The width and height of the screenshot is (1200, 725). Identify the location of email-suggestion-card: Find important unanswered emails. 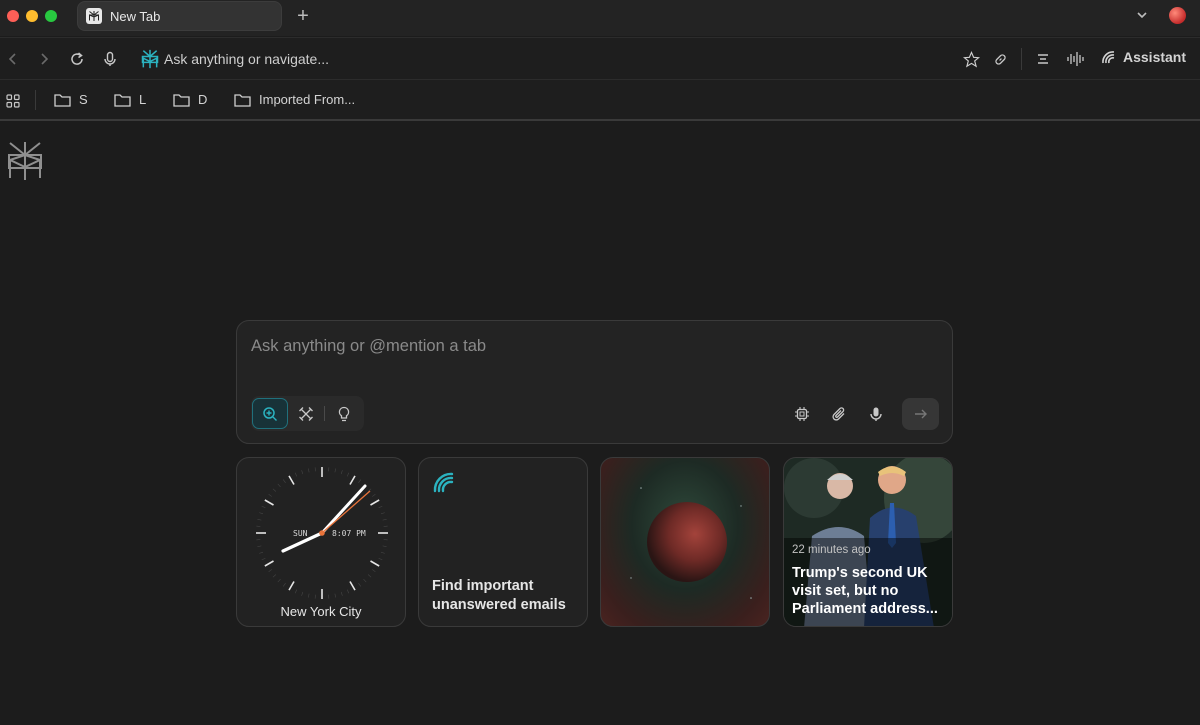
(503, 542).